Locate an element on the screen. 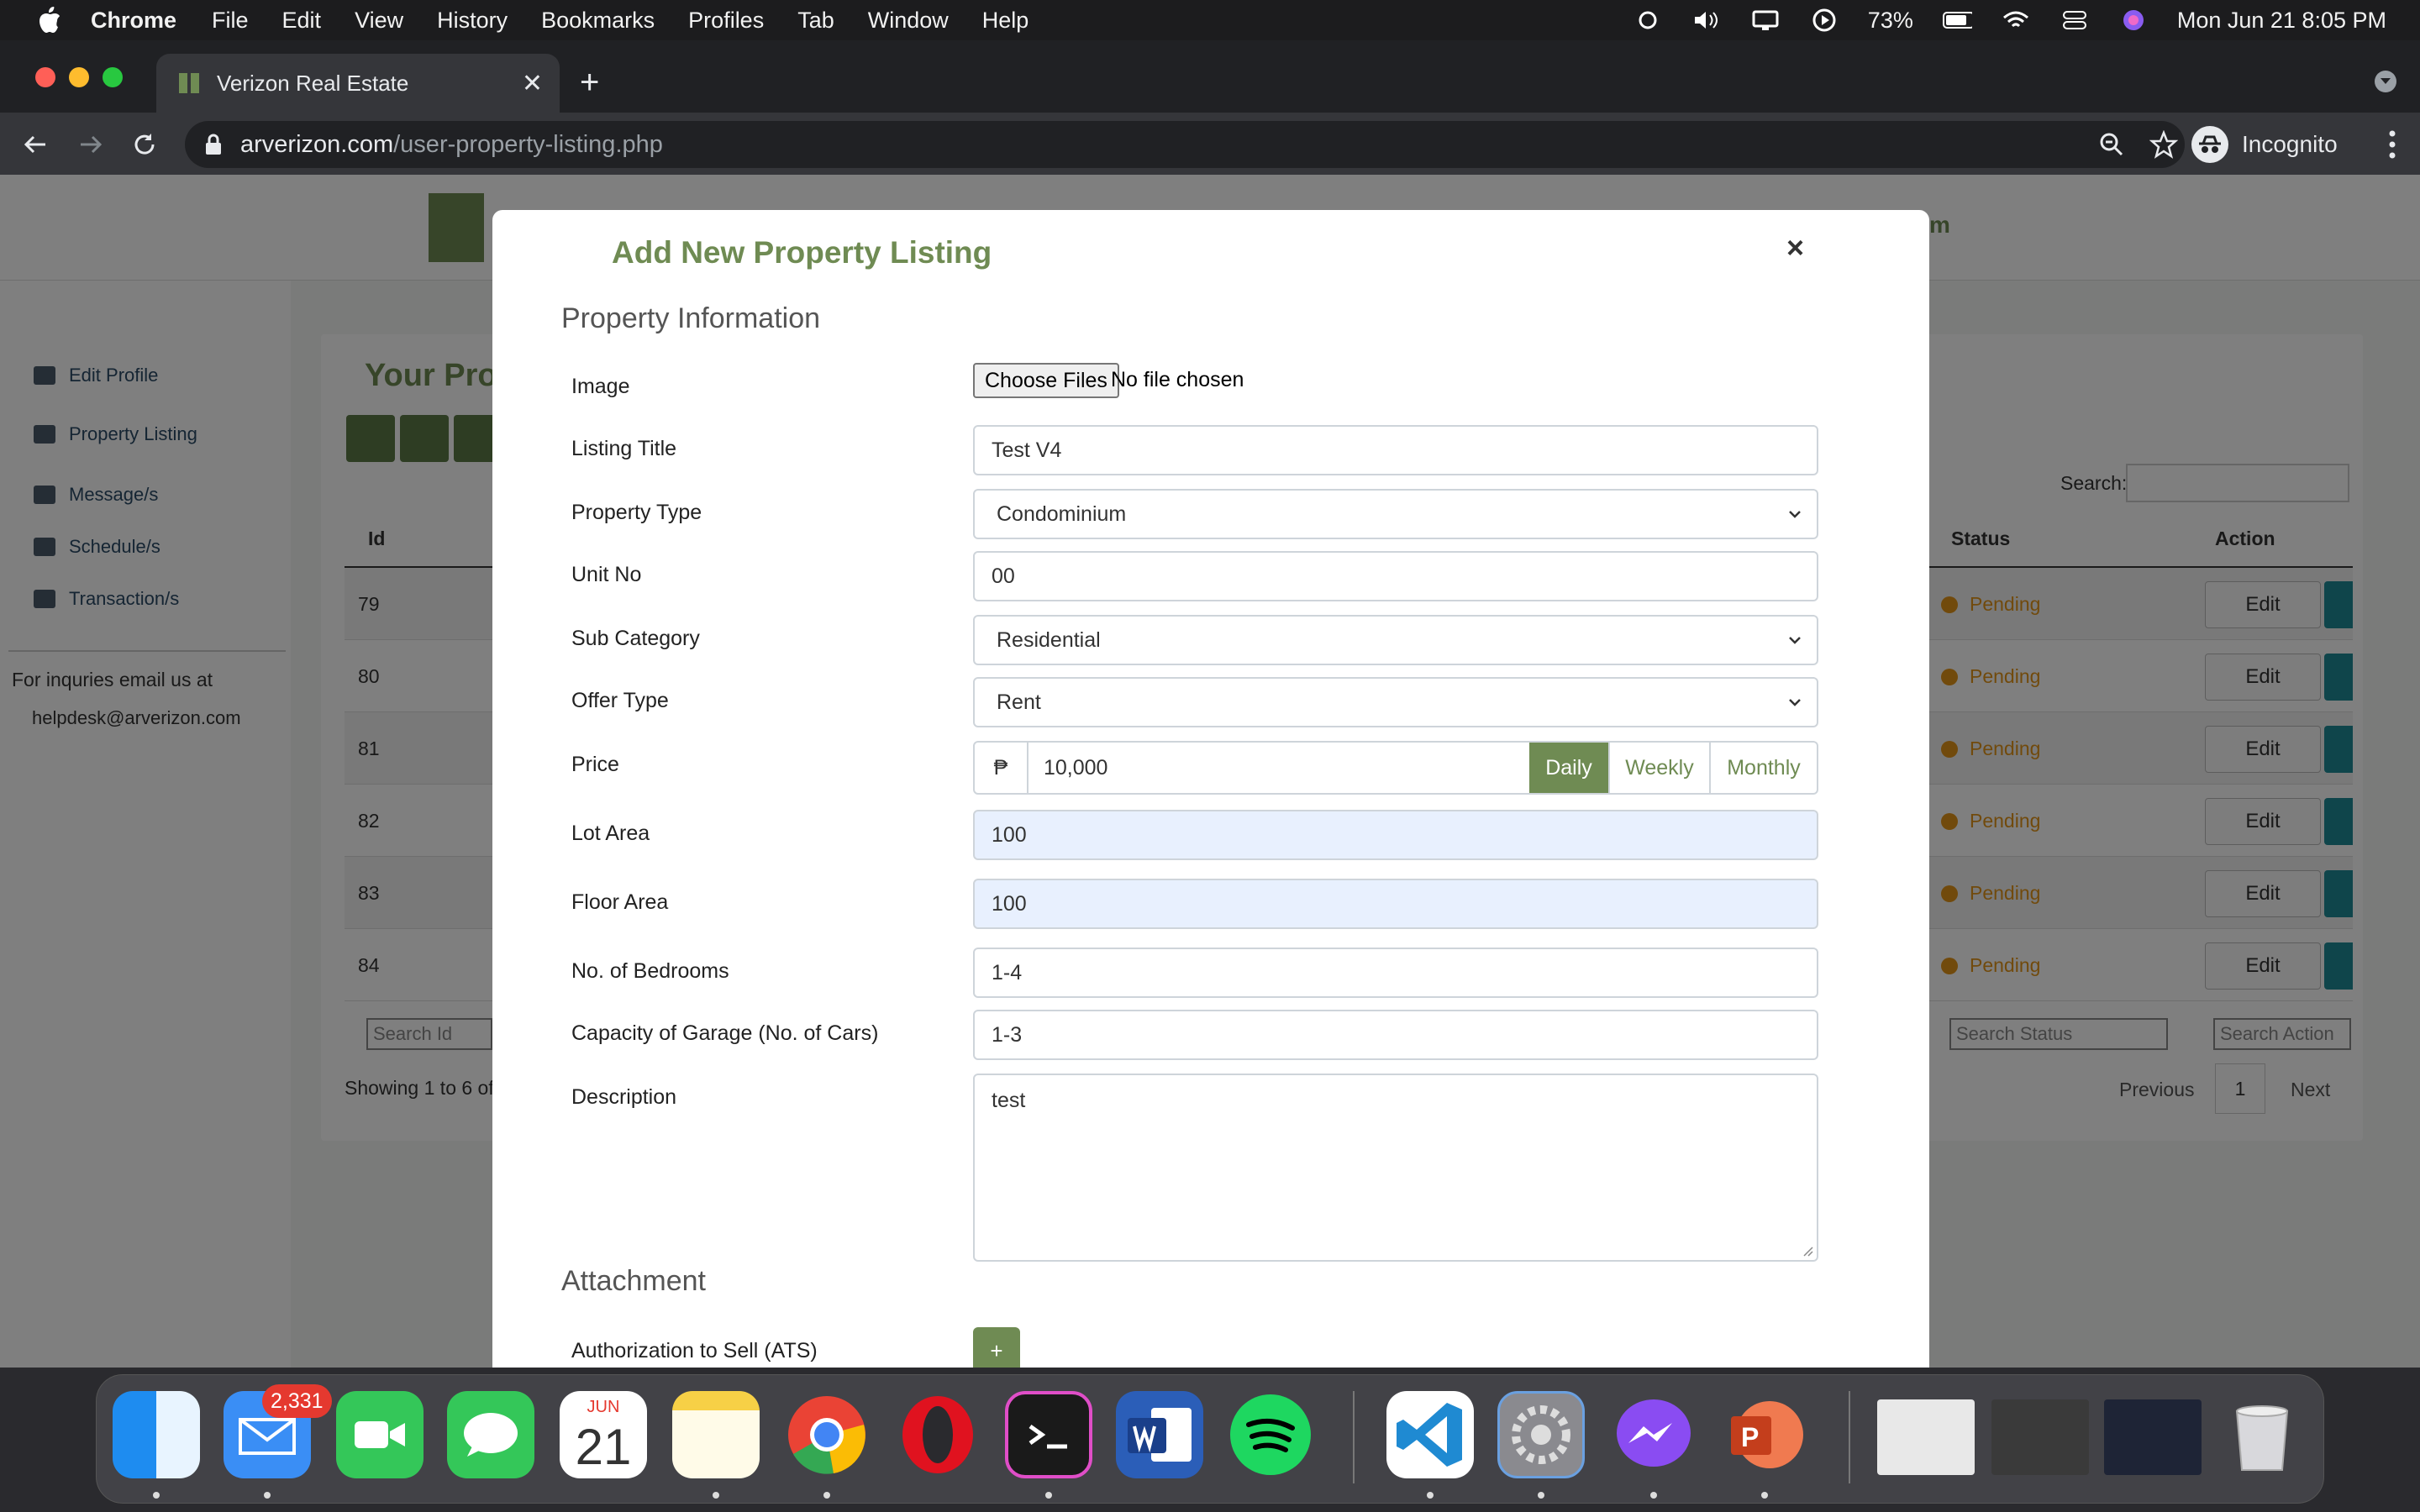 The width and height of the screenshot is (2420, 1512). file-status: No file chosen is located at coordinates (1177, 379).